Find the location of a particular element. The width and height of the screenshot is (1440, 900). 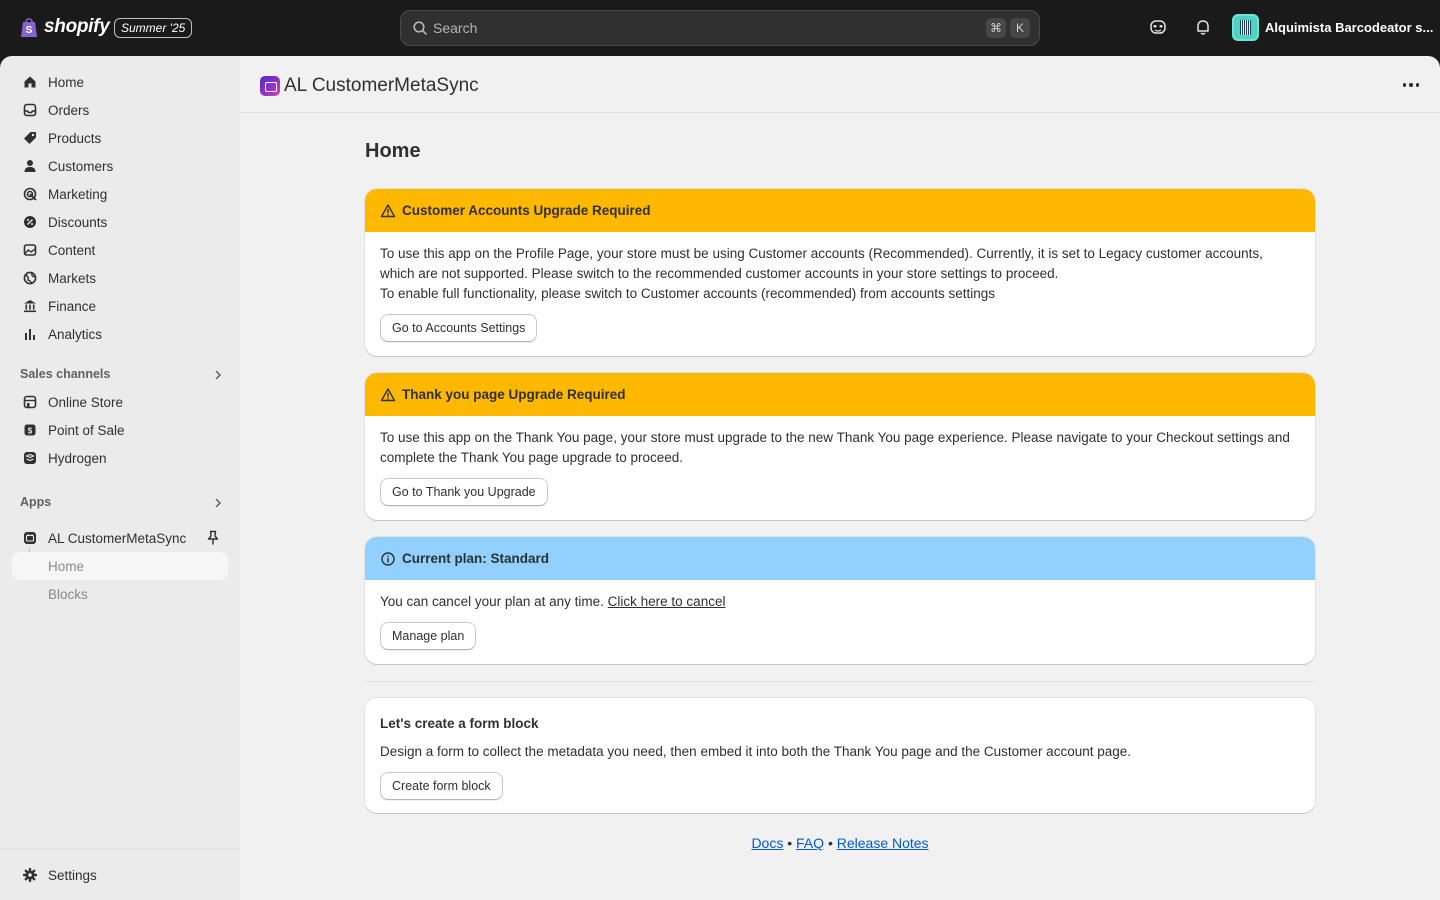

sales-channels-heading: Sales channels is located at coordinates (65, 374).